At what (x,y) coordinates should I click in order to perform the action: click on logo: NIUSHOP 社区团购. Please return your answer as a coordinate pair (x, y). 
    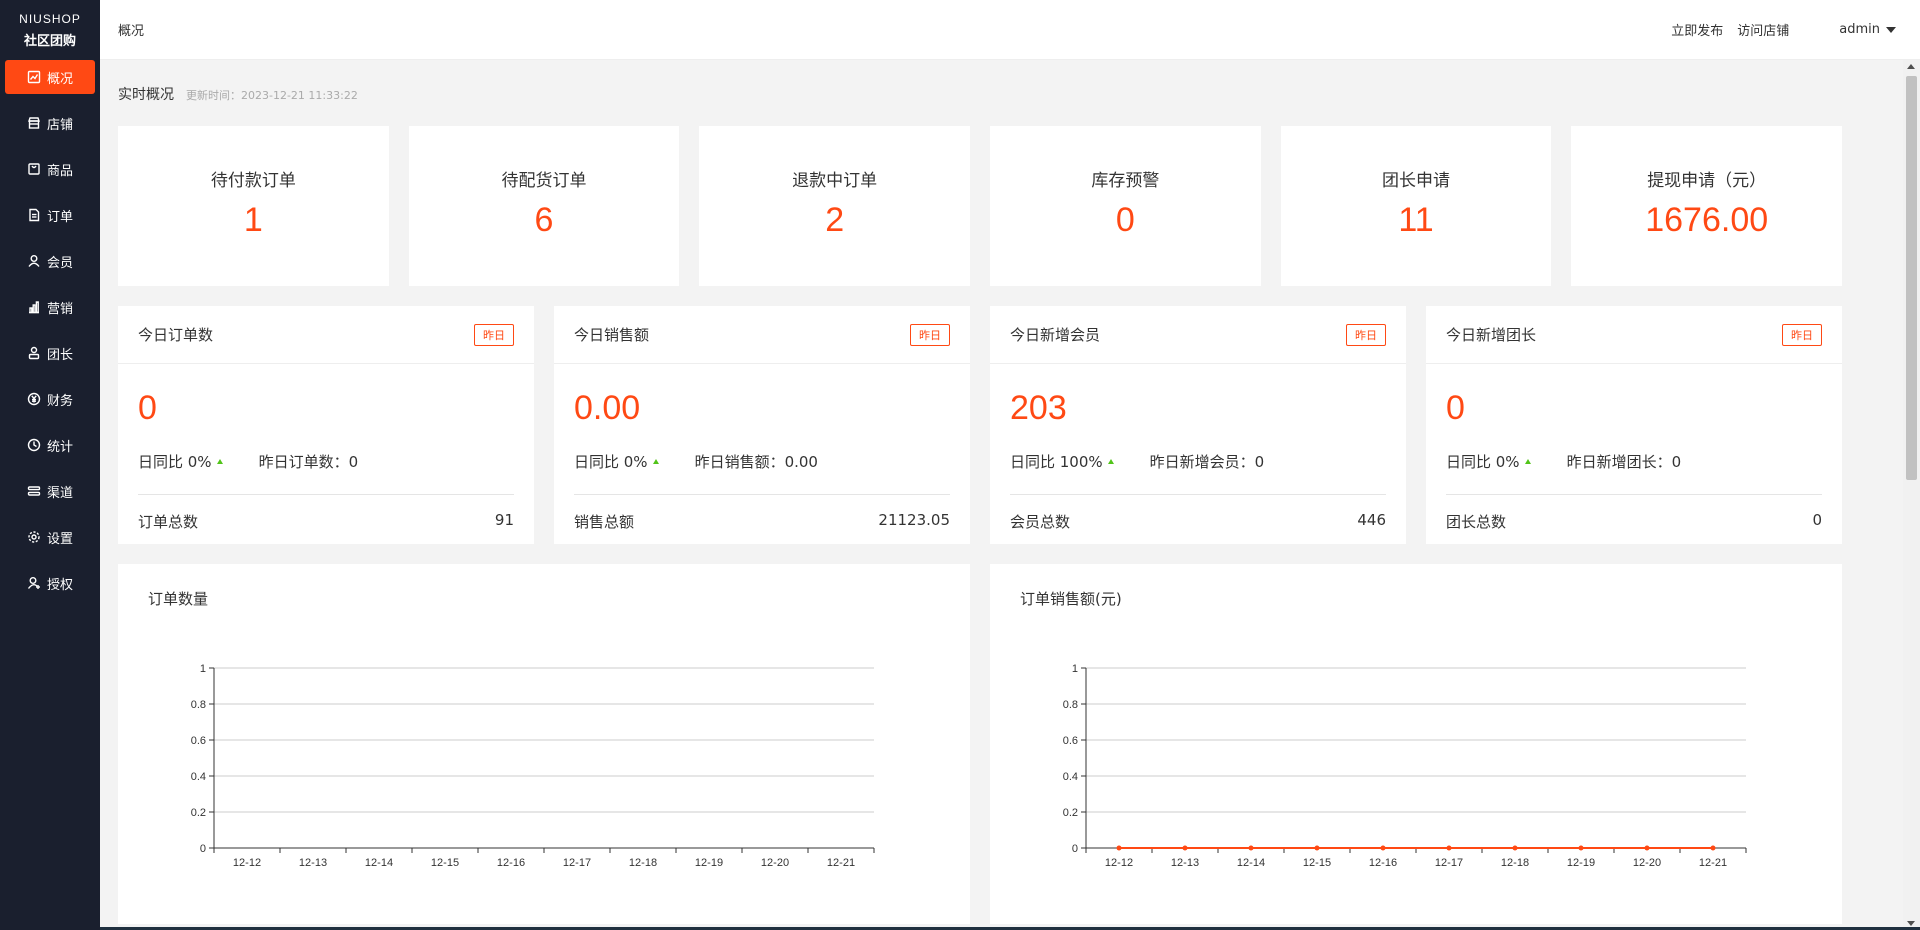
    Looking at the image, I should click on (50, 27).